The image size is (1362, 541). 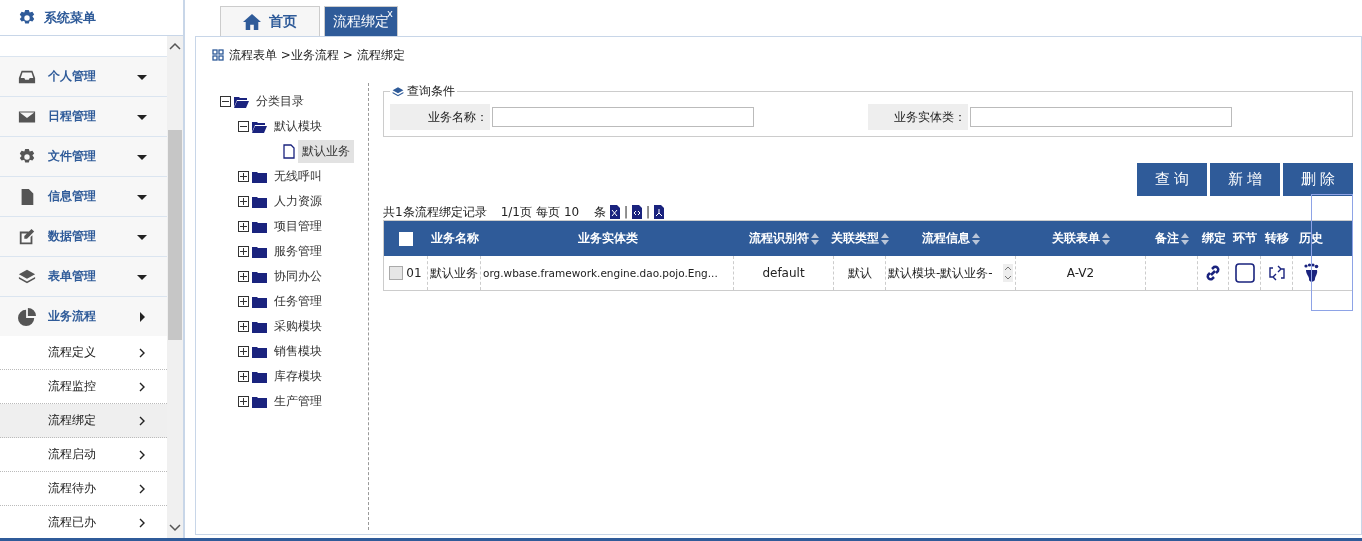 I want to click on home-icon, so click(x=252, y=21).